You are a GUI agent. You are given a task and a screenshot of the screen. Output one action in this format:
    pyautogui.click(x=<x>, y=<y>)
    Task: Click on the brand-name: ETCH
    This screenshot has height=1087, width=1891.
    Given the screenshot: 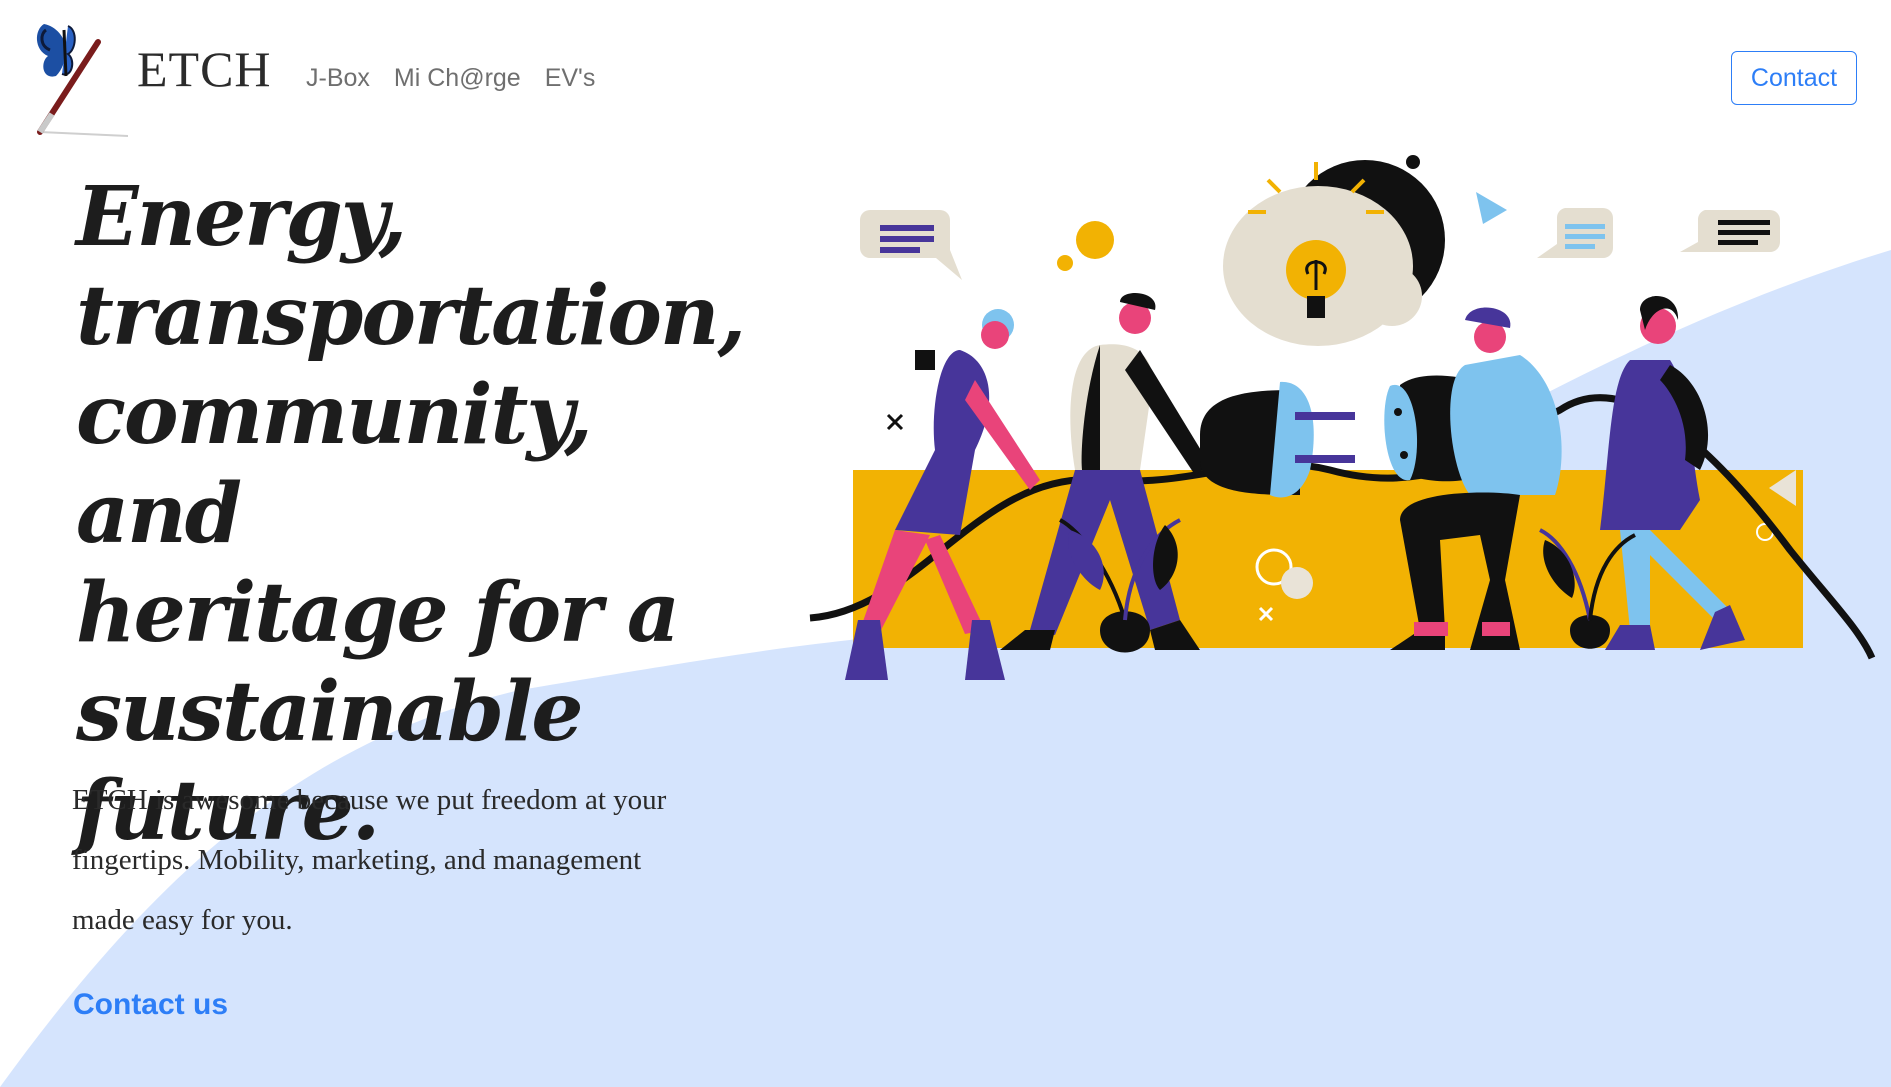 What is the action you would take?
    pyautogui.click(x=204, y=69)
    